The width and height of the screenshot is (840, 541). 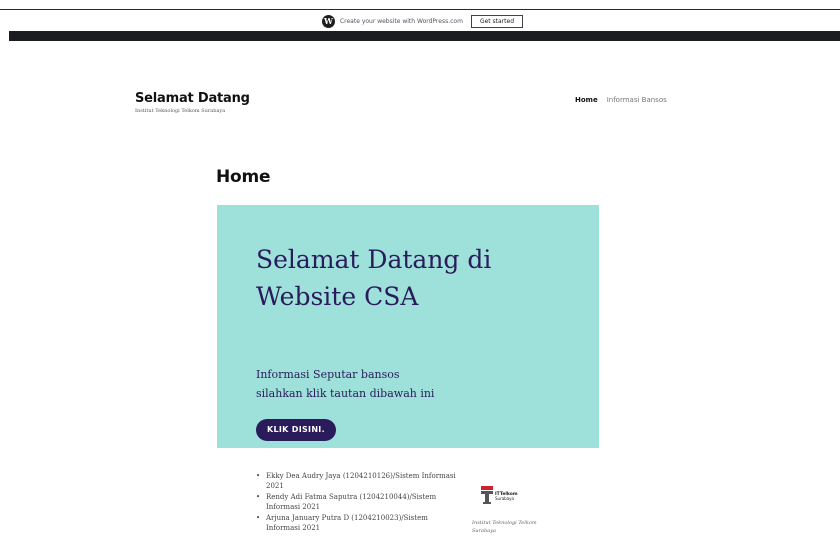 What do you see at coordinates (296, 430) in the screenshot?
I see `klik-disini-button: KLIK DISINI.` at bounding box center [296, 430].